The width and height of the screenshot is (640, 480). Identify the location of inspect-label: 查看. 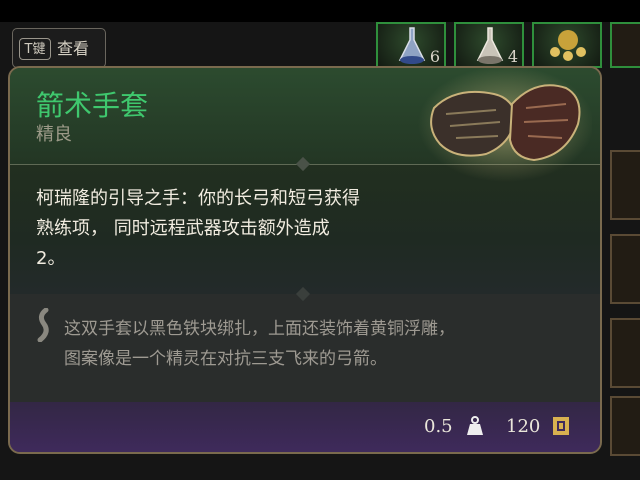
(73, 48).